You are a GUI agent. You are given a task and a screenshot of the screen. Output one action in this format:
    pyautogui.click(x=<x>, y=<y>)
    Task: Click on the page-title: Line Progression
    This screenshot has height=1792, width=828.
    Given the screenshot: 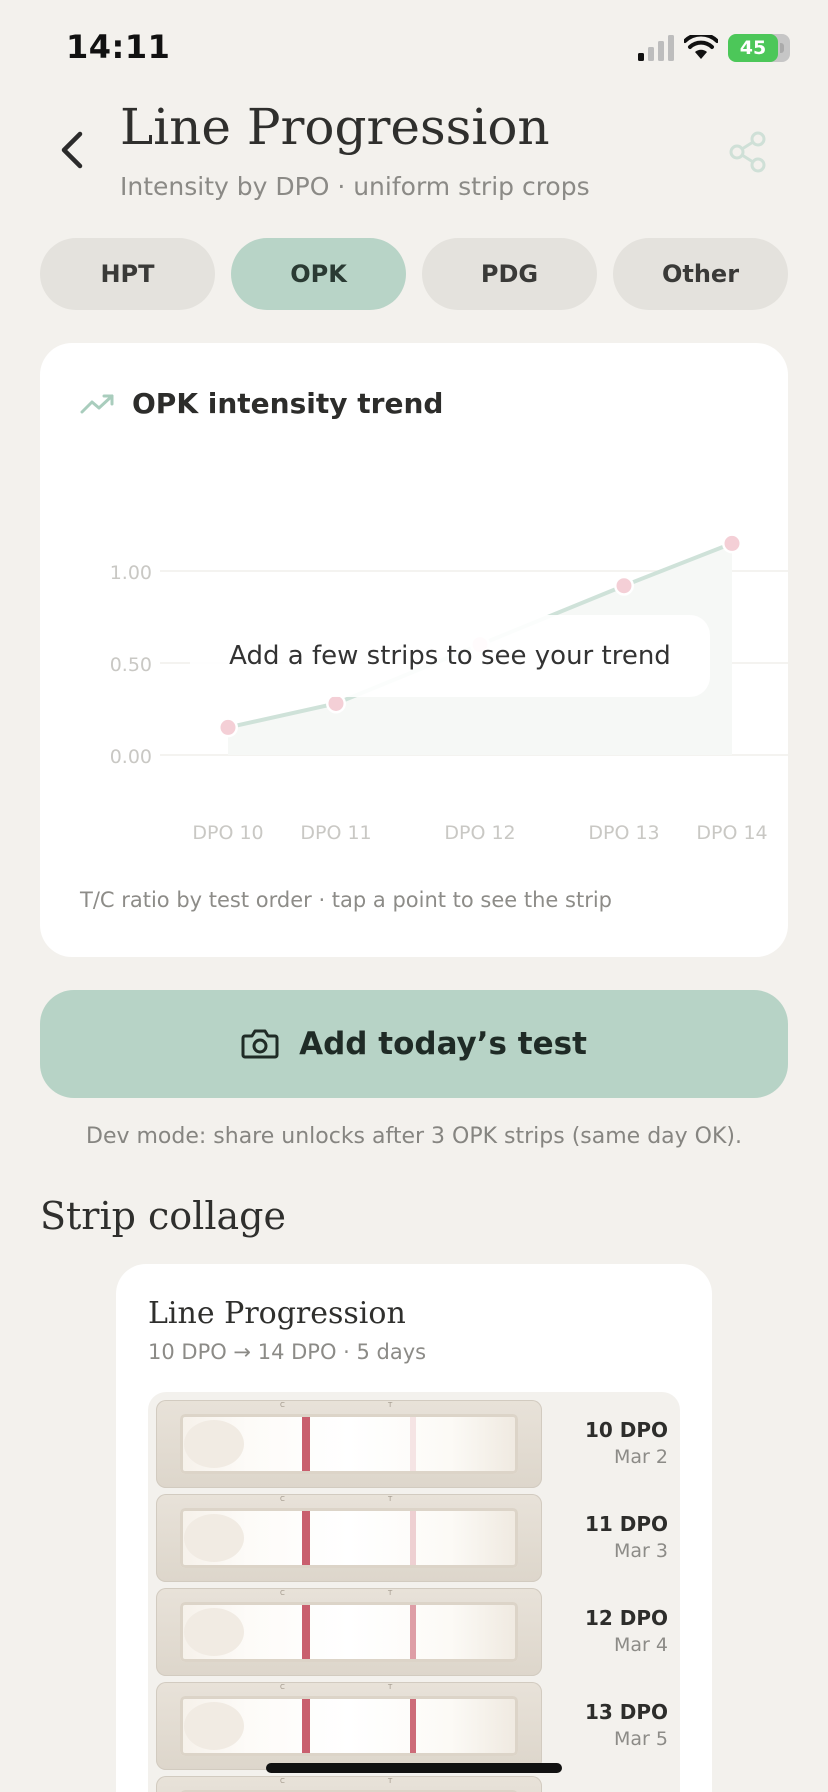 What is the action you would take?
    pyautogui.click(x=335, y=127)
    